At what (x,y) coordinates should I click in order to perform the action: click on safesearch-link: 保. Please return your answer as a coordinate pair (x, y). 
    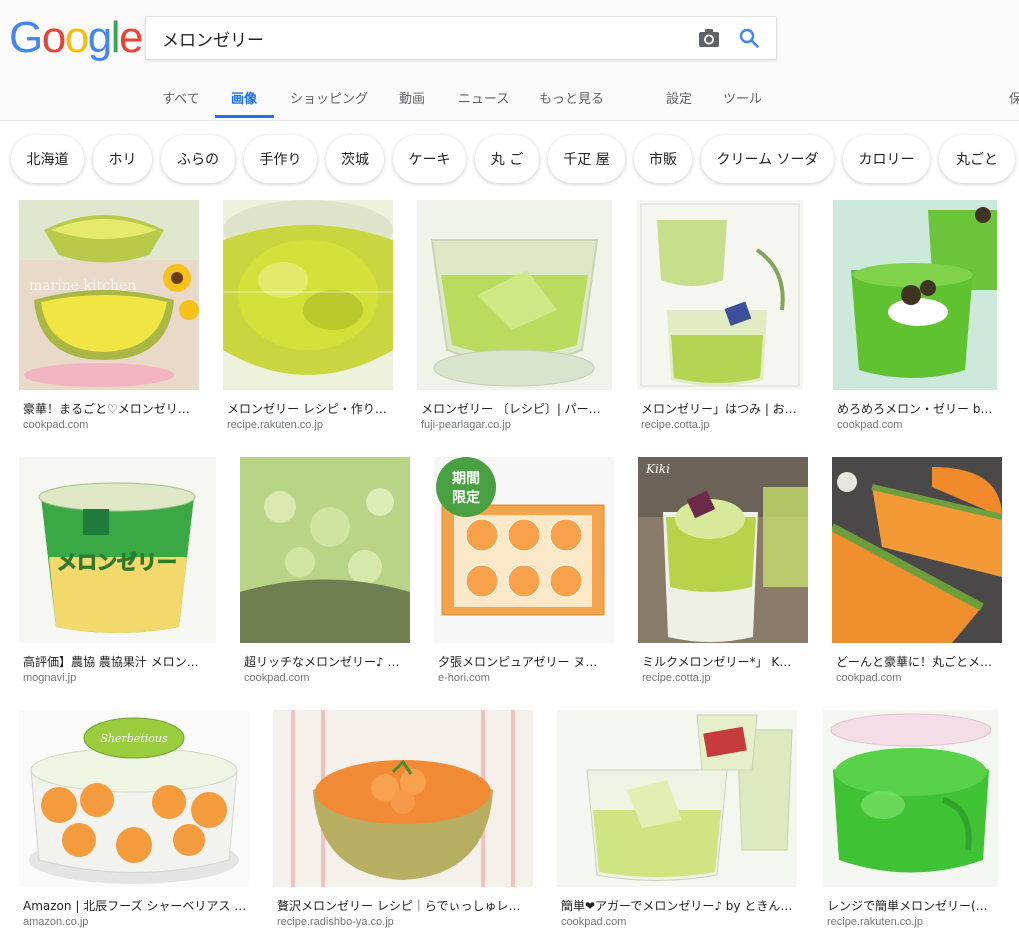
    Looking at the image, I should click on (1014, 97).